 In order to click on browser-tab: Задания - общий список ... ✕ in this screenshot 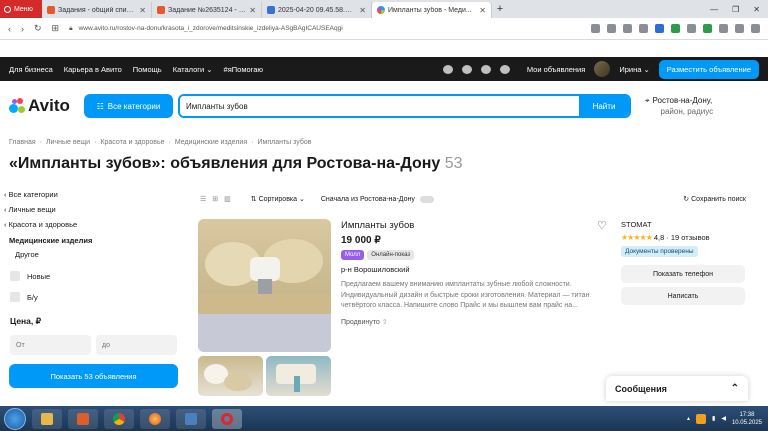, I will do `click(97, 10)`.